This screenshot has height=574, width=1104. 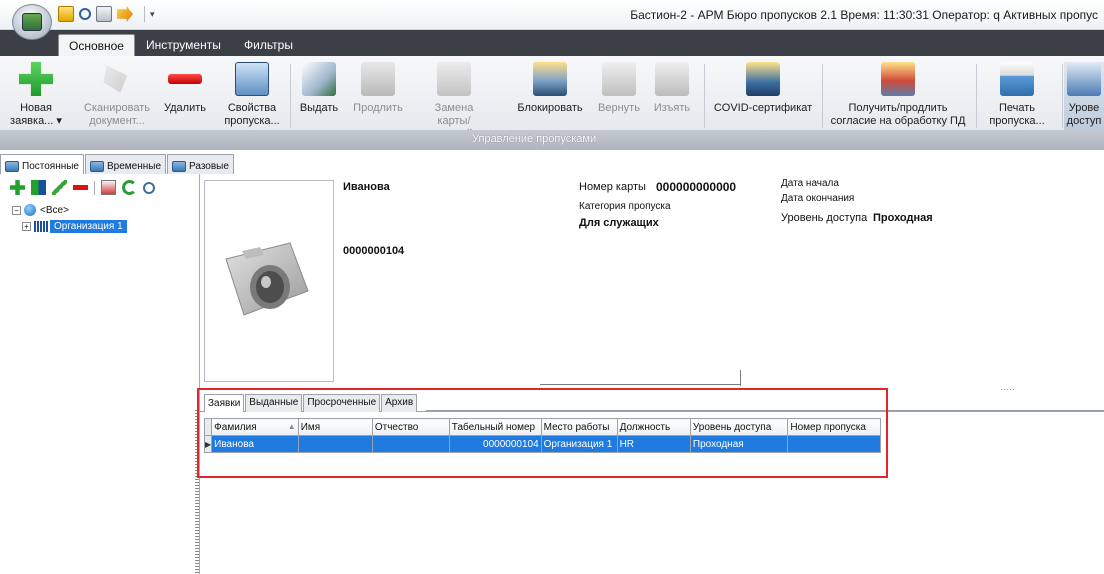 I want to click on add-subitem-icon, so click(x=38, y=187).